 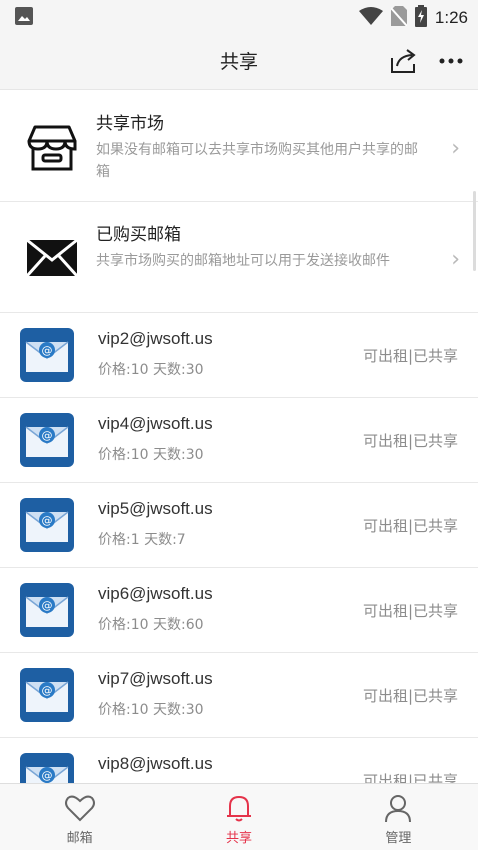 I want to click on share-market-title: 共享市场, so click(x=130, y=124).